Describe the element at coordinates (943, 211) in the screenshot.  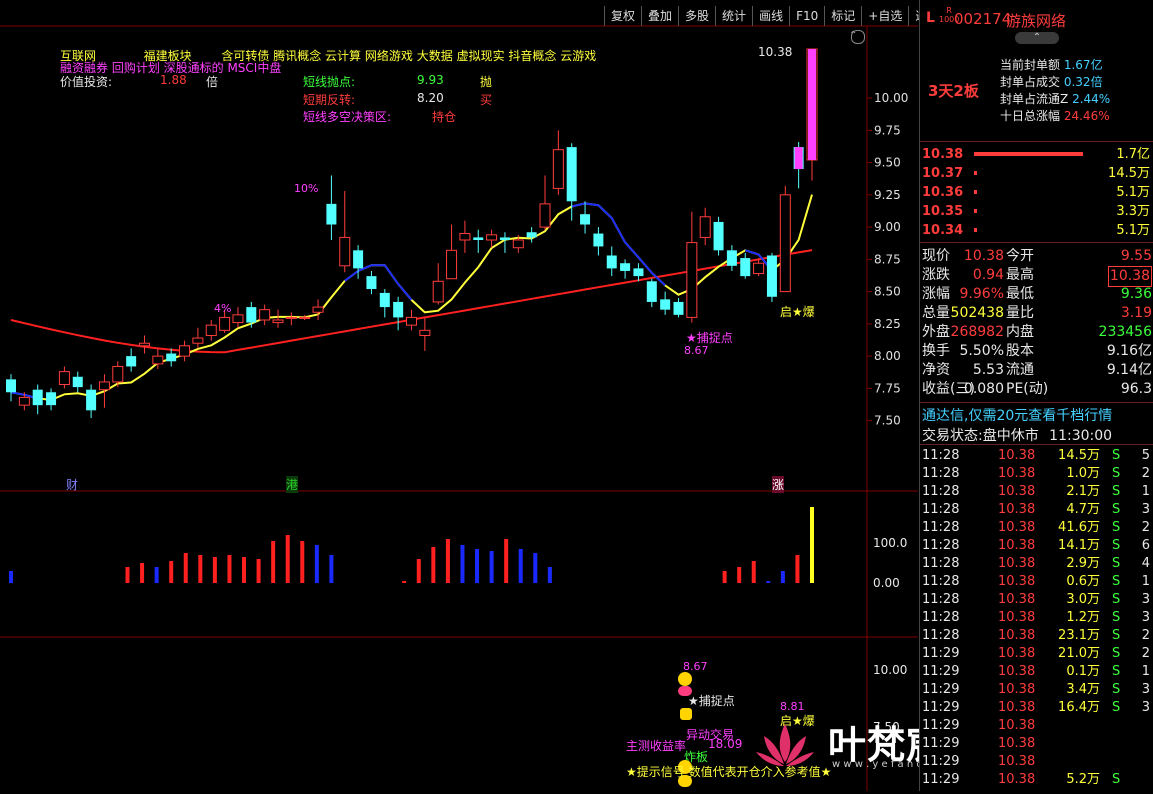
I see `order-price: 10.35` at that location.